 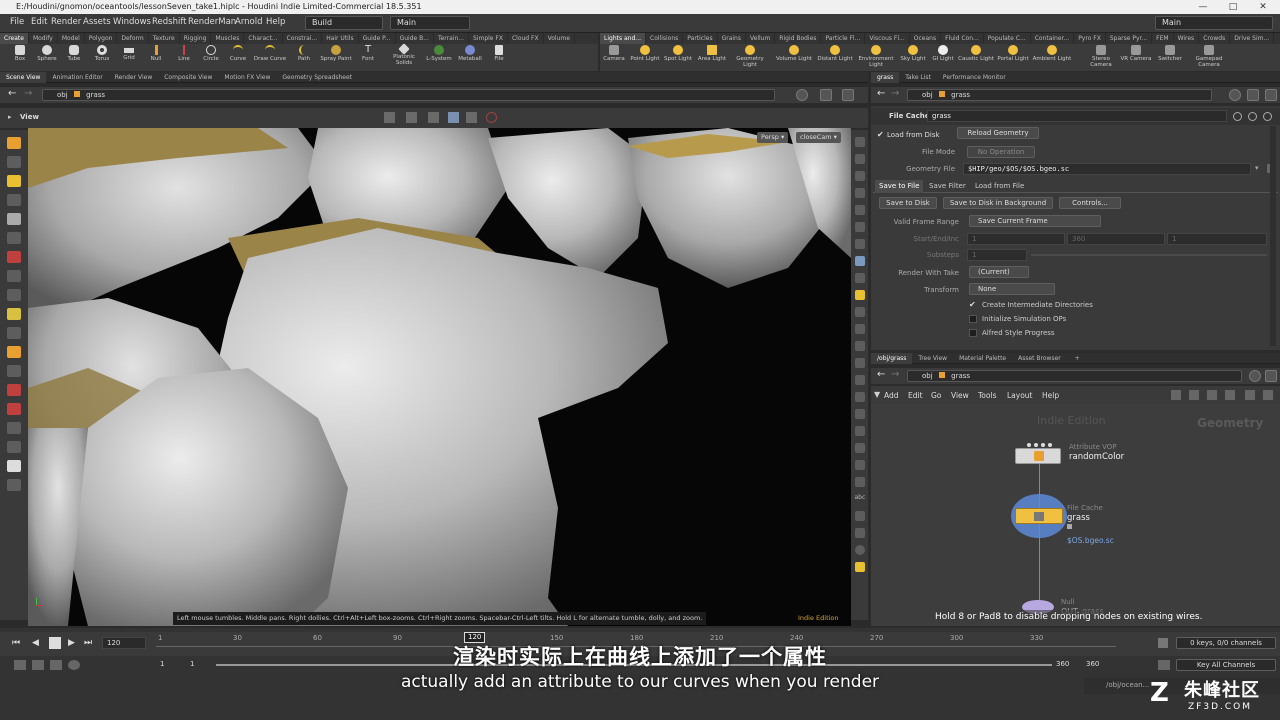 What do you see at coordinates (848, 95) in the screenshot?
I see `maximize-pane-icon` at bounding box center [848, 95].